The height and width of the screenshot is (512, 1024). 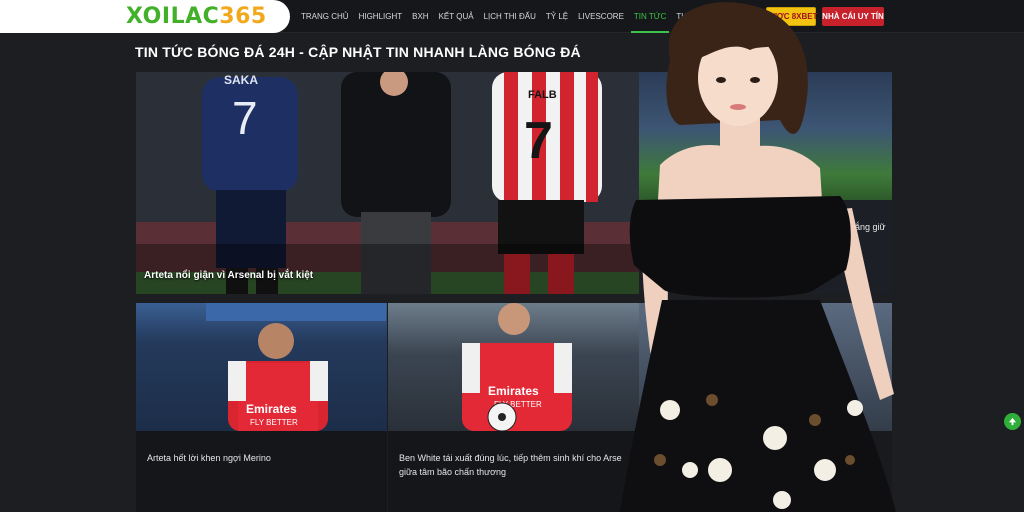 What do you see at coordinates (245, 118) in the screenshot?
I see `player-left-number: 7` at bounding box center [245, 118].